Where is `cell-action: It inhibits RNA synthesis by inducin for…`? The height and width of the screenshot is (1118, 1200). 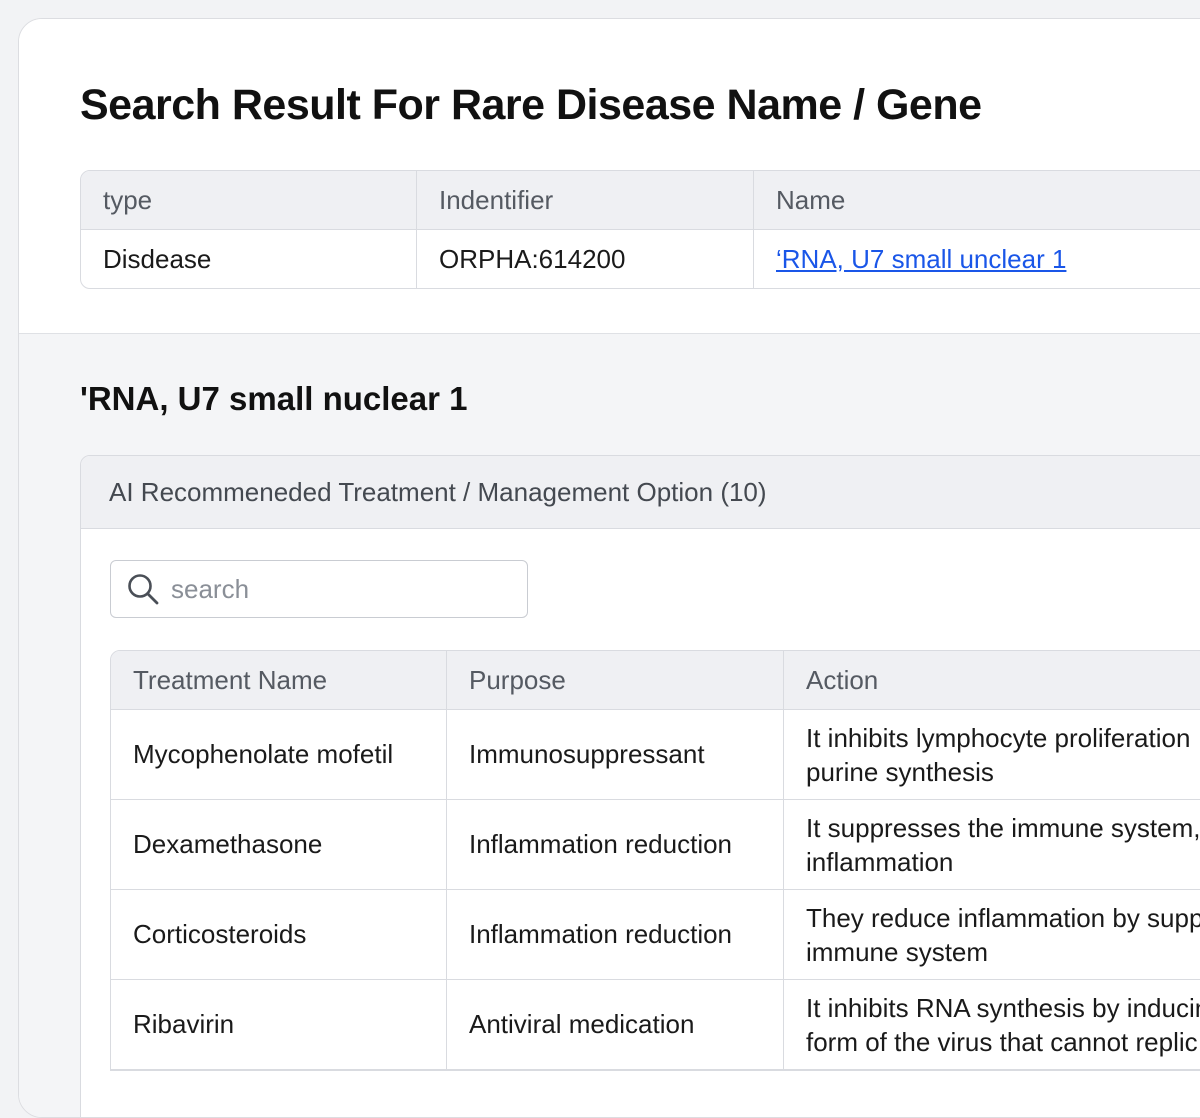
cell-action: It inhibits RNA synthesis by inducin for… is located at coordinates (992, 1024).